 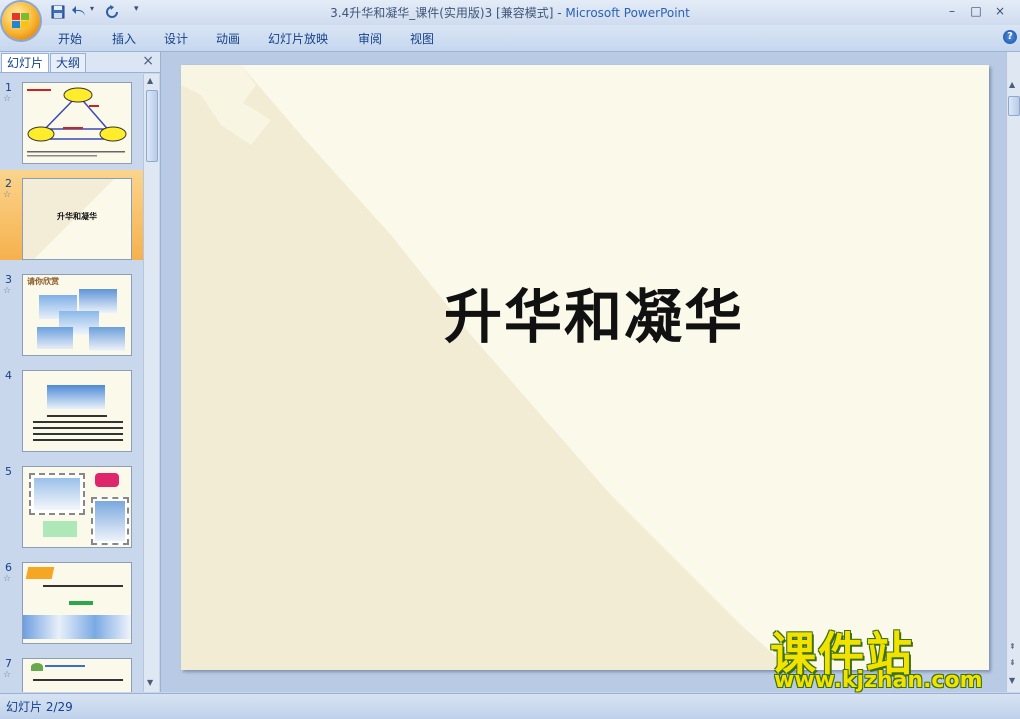 I want to click on minimize-button: –, so click(x=952, y=11).